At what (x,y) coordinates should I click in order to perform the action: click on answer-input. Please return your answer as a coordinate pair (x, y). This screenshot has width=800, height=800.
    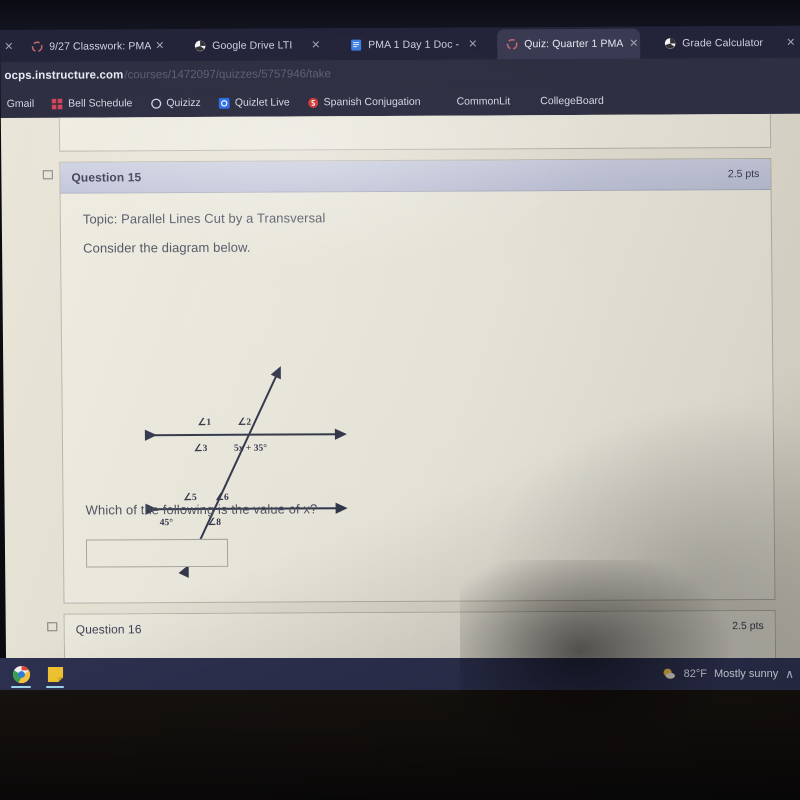
    Looking at the image, I should click on (157, 553).